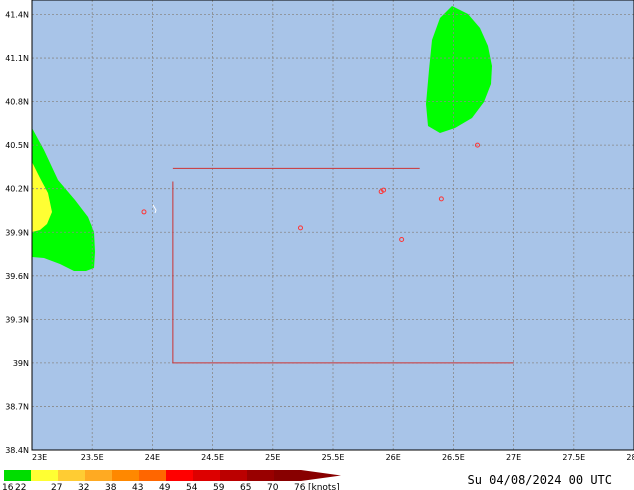 The height and width of the screenshot is (490, 634). Describe the element at coordinates (192, 486) in the screenshot. I see `legend-label: 54` at that location.